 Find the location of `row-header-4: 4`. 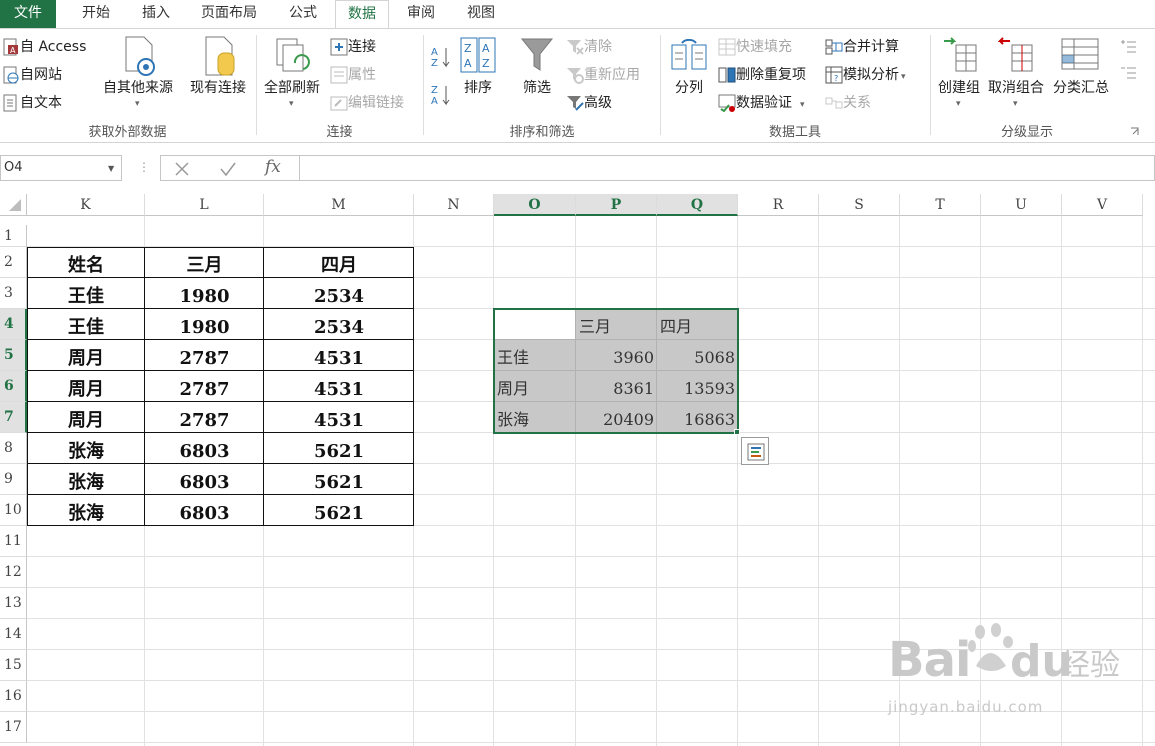

row-header-4: 4 is located at coordinates (13, 324).